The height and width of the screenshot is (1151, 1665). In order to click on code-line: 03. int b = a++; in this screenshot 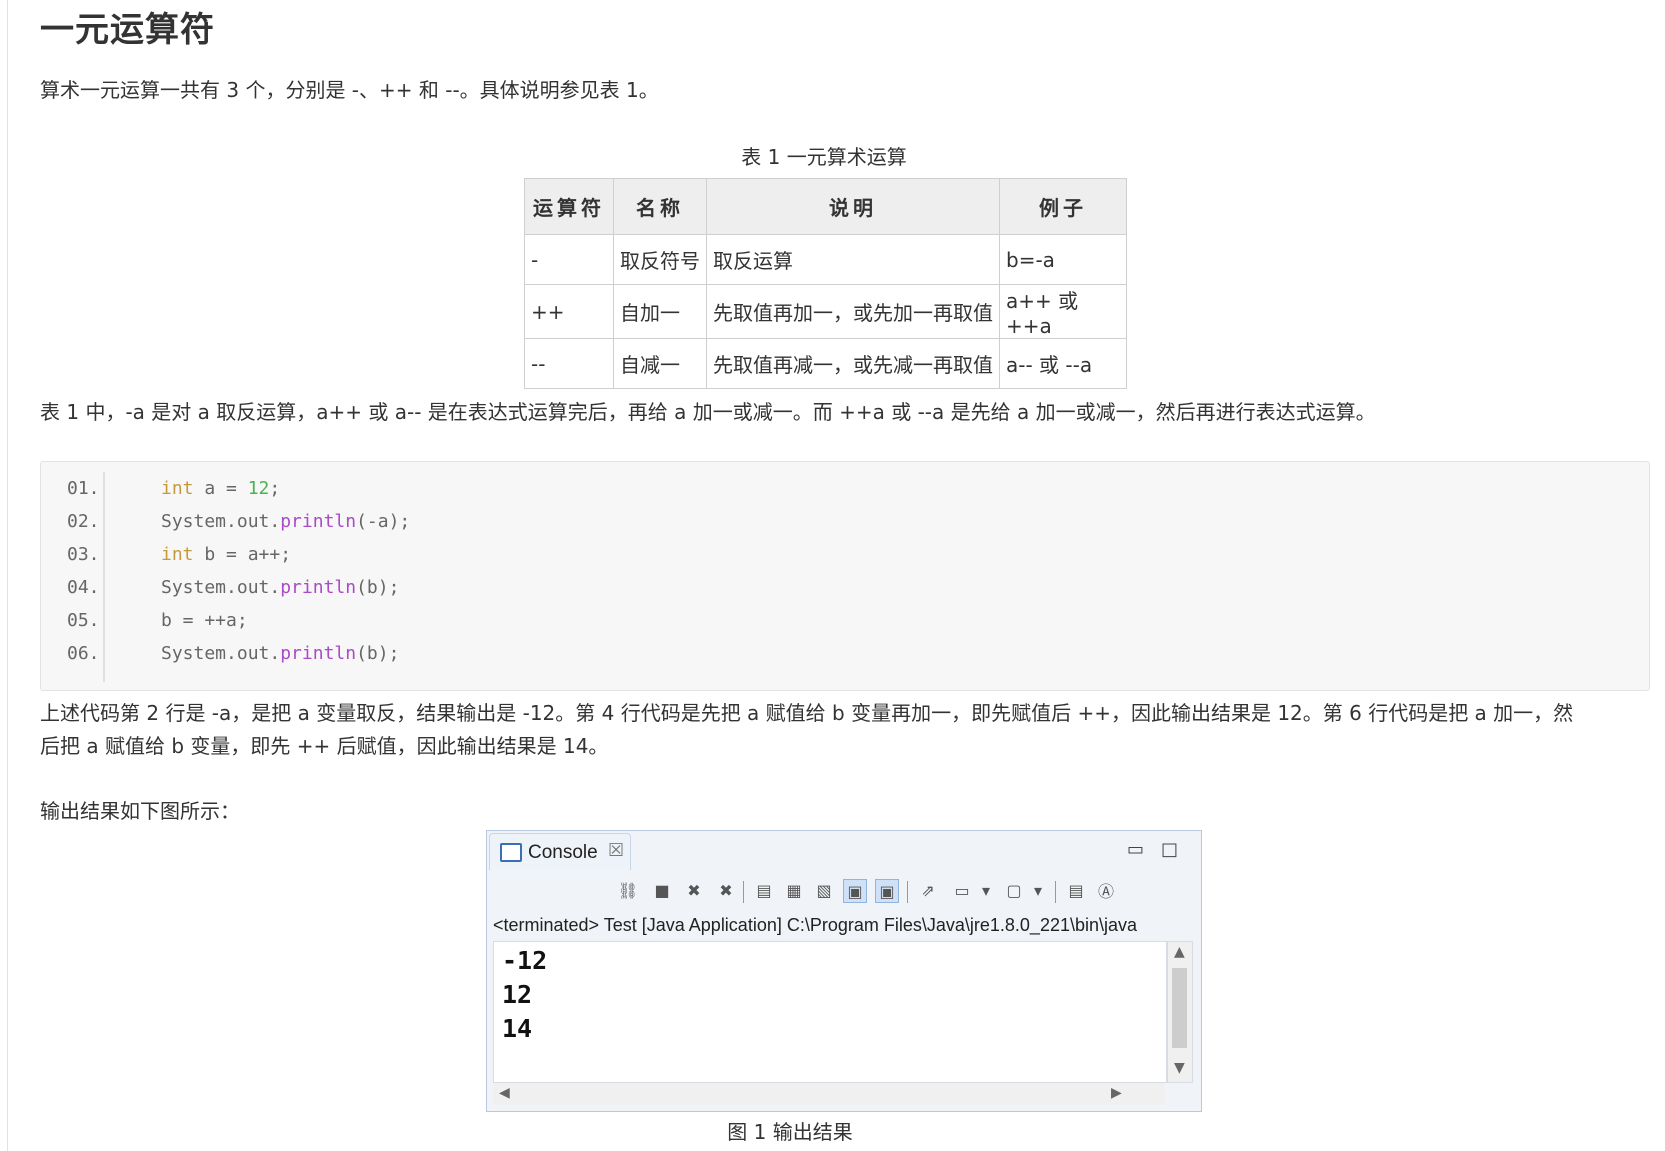, I will do `click(179, 554)`.